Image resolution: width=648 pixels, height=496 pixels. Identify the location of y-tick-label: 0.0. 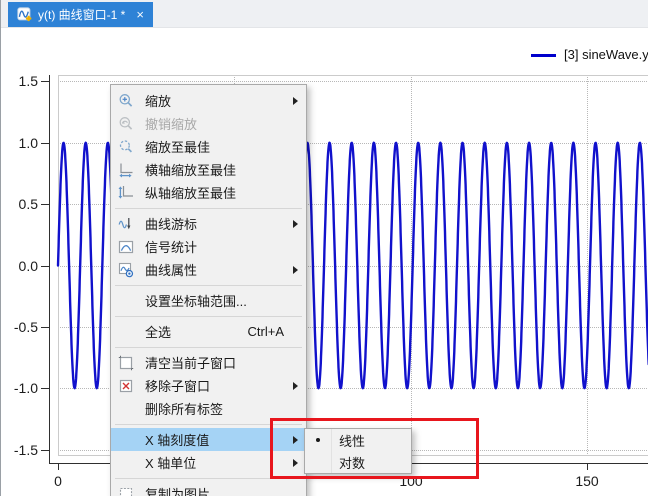
(28, 266).